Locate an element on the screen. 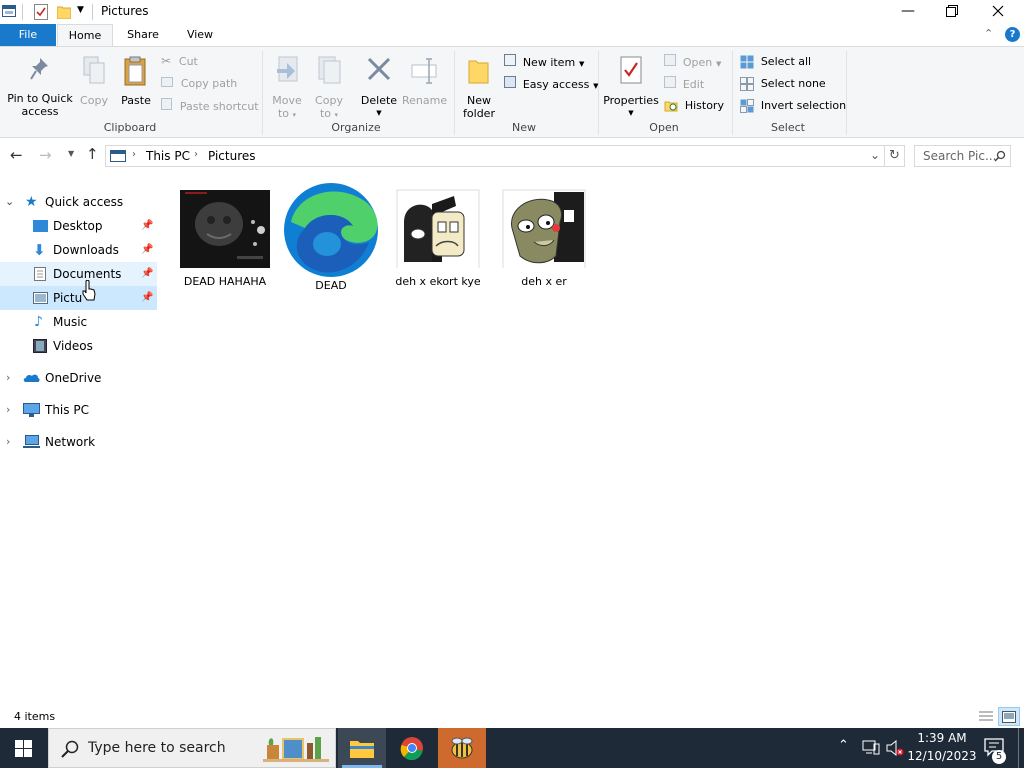 Image resolution: width=1024 pixels, height=768 pixels. nav-label: Videos is located at coordinates (73, 346).